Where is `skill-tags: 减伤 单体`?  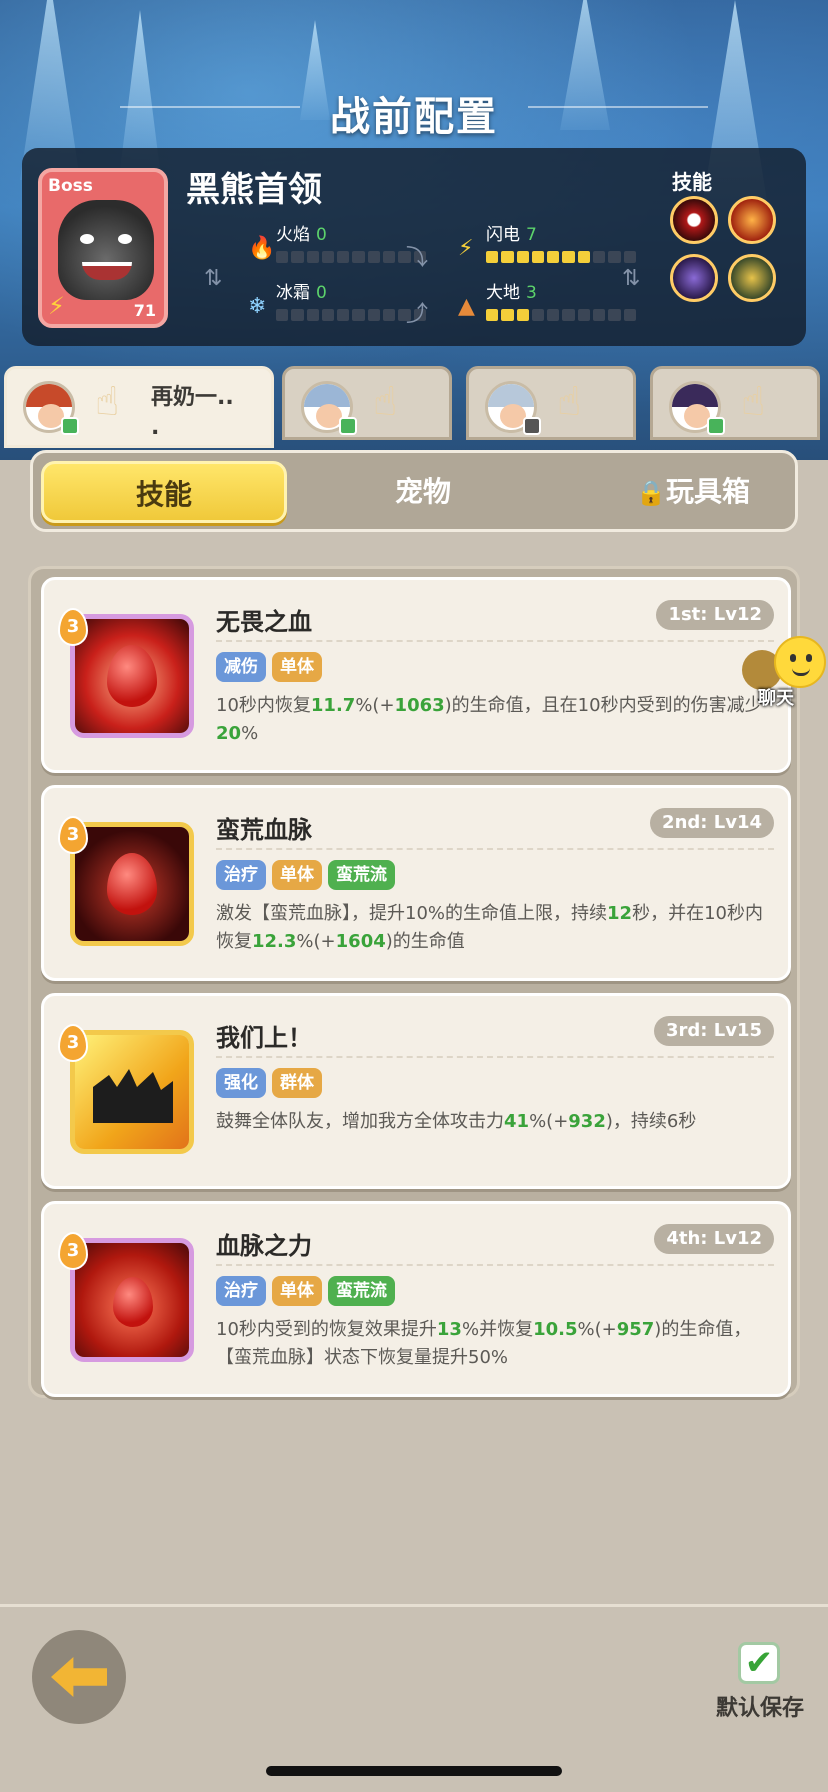 skill-tags: 减伤 单体 is located at coordinates (269, 667).